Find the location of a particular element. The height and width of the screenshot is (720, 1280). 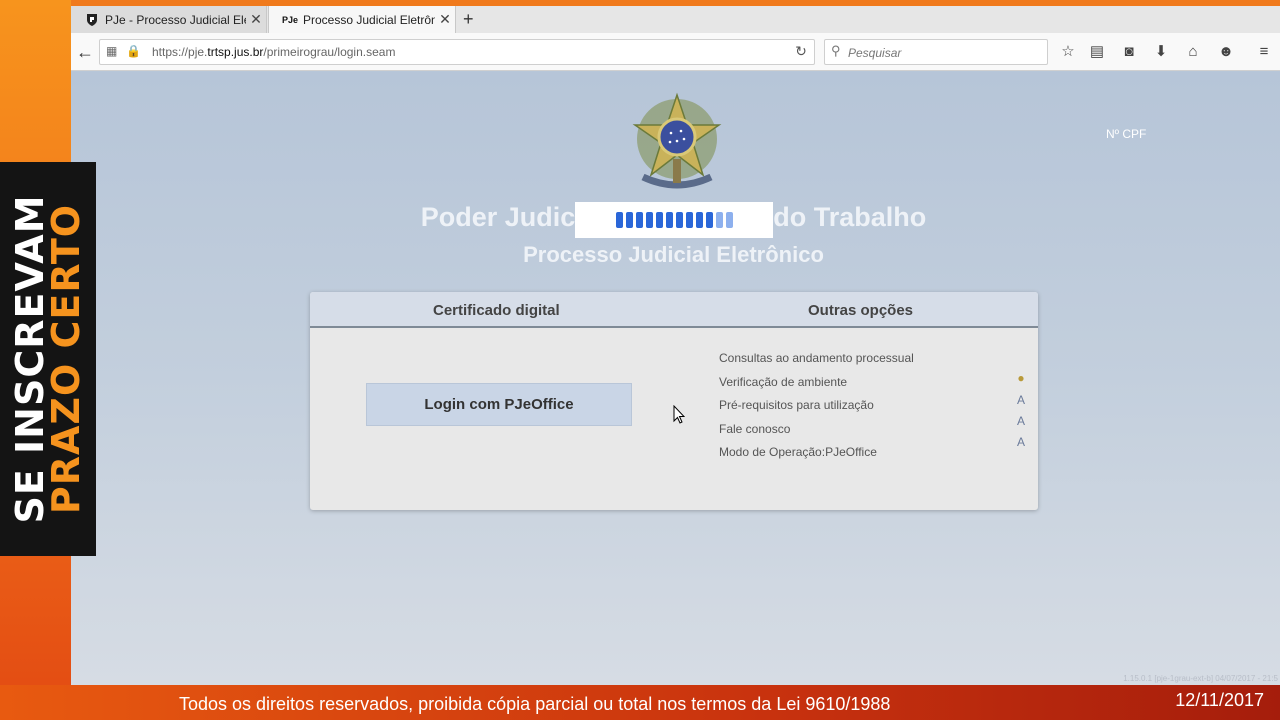

font-decrease-icon: A is located at coordinates (1021, 442).